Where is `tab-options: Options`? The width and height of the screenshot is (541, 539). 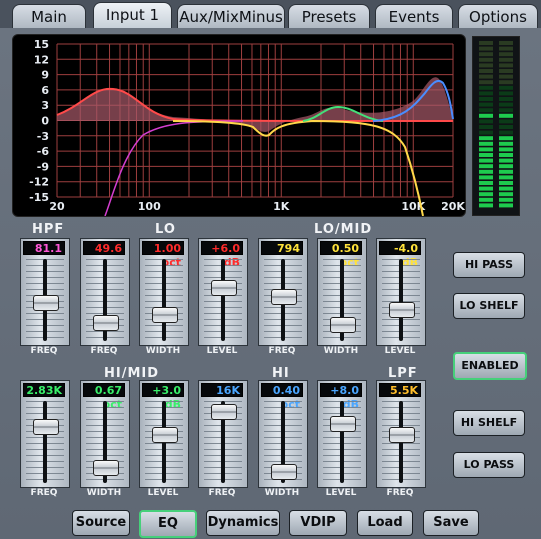
tab-options: Options is located at coordinates (498, 16).